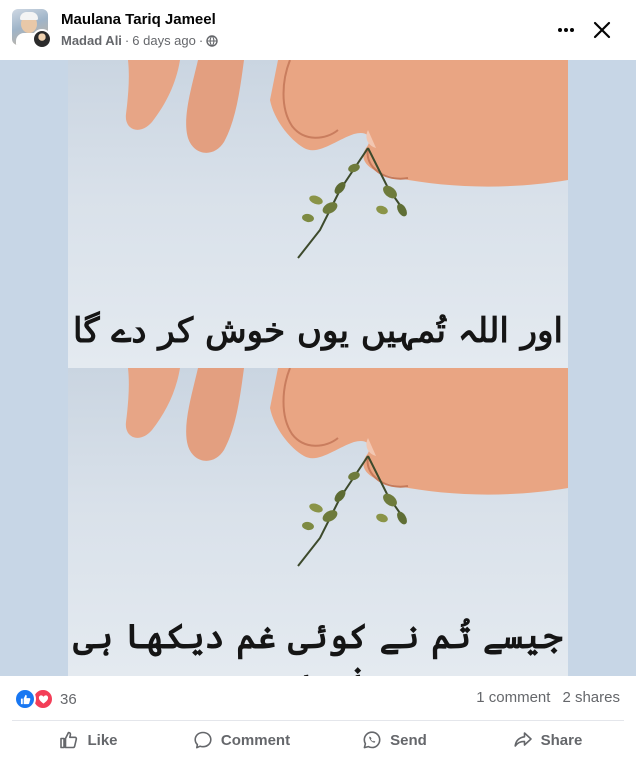 This screenshot has height=759, width=636. I want to click on like-icon, so click(69, 740).